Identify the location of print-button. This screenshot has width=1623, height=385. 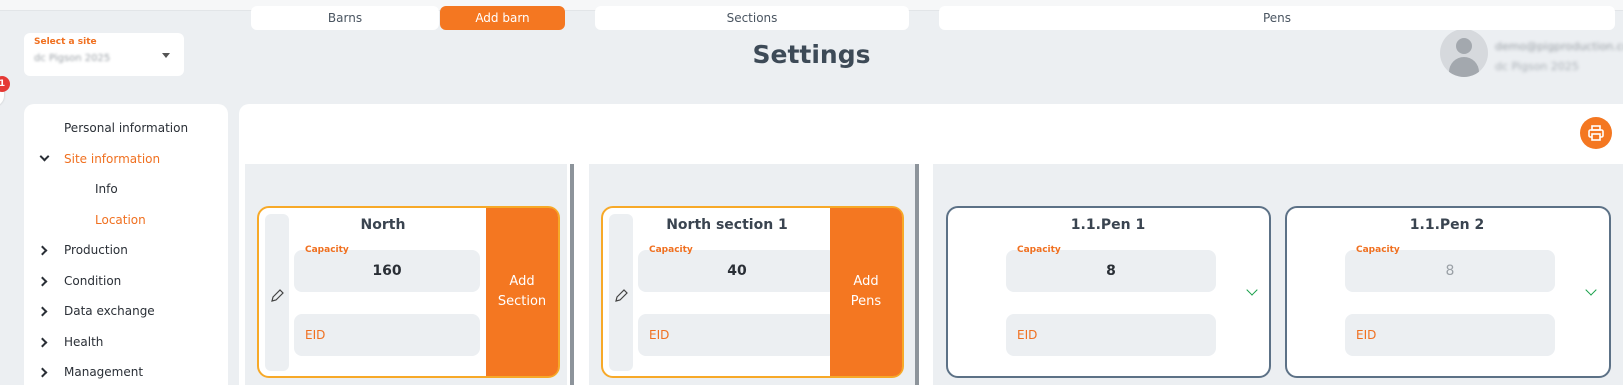
(1596, 133).